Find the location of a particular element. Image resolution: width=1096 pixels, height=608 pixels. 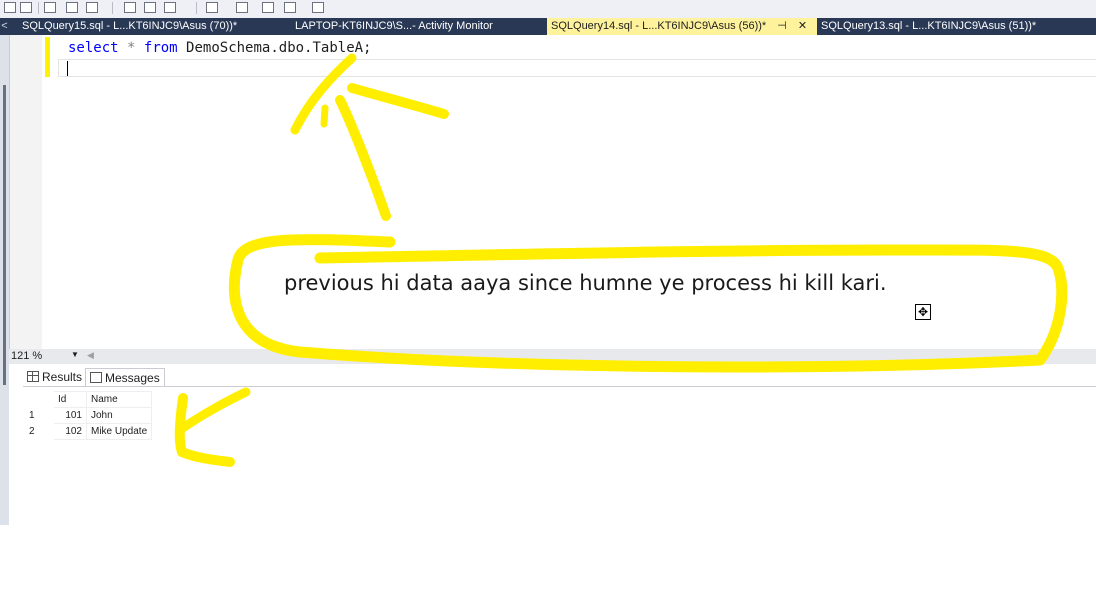

cell-id: 101 is located at coordinates (70, 415).